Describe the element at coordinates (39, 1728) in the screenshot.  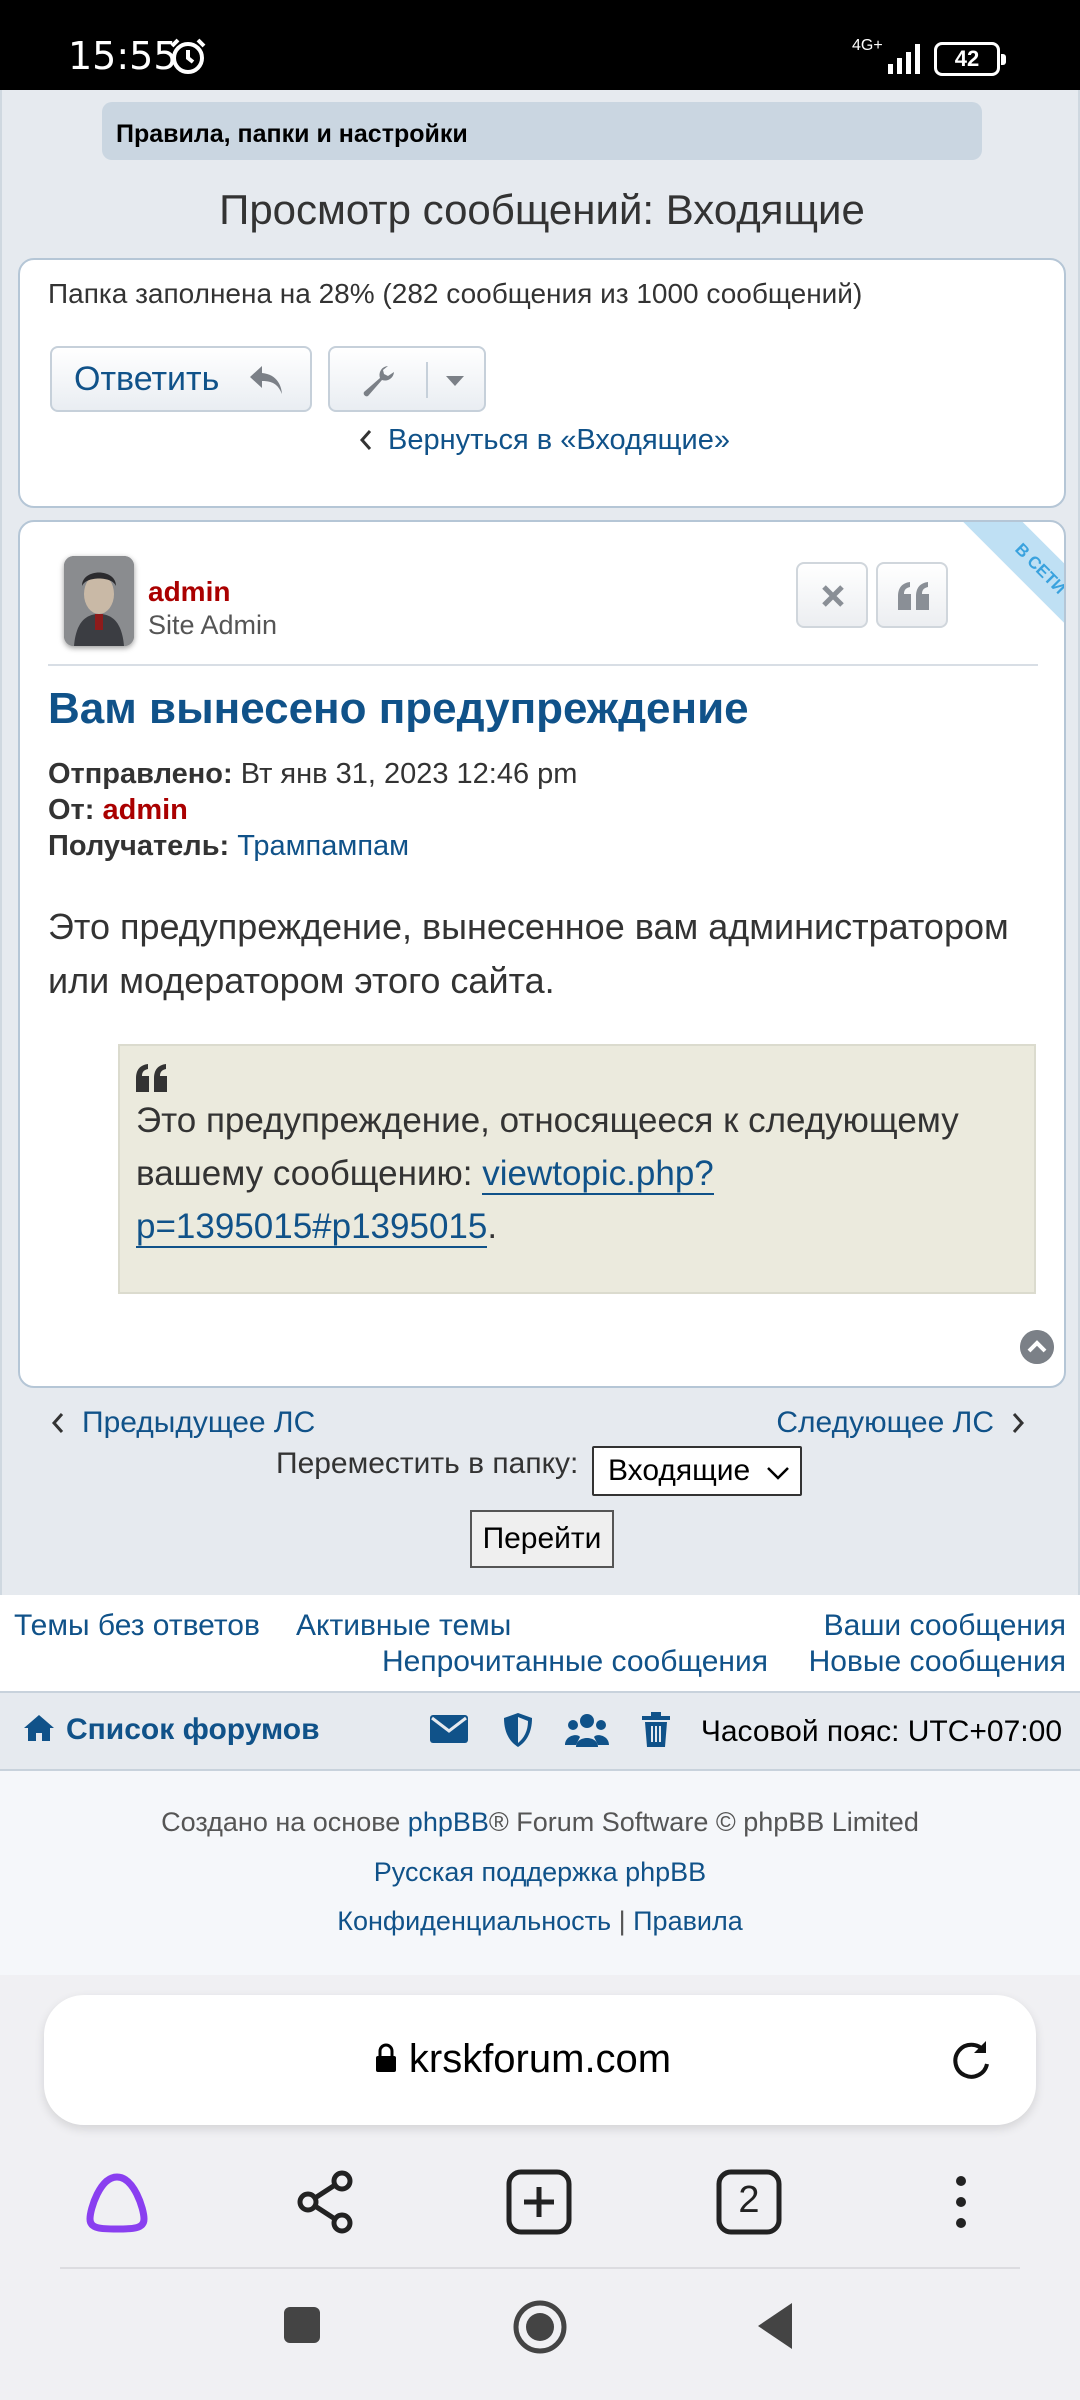
I see `home-icon` at that location.